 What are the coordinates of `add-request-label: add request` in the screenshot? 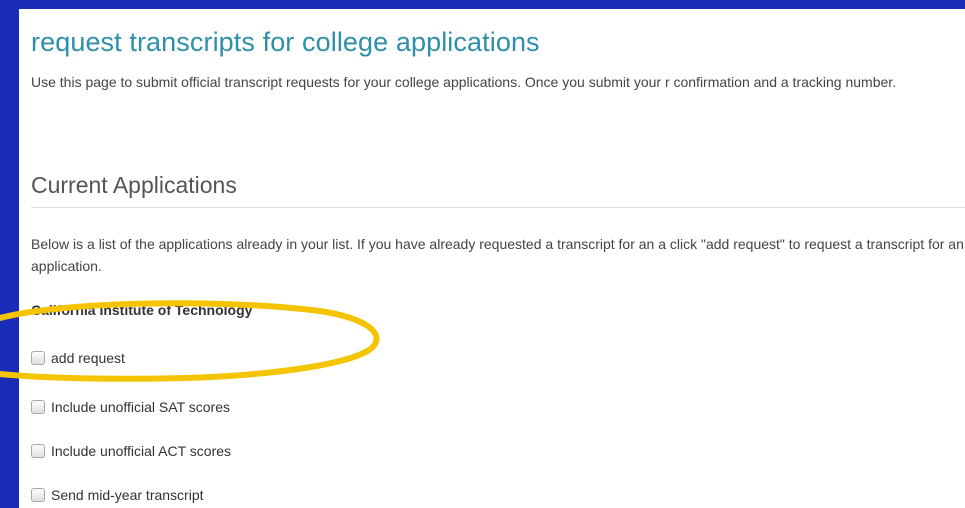 It's located at (88, 358).